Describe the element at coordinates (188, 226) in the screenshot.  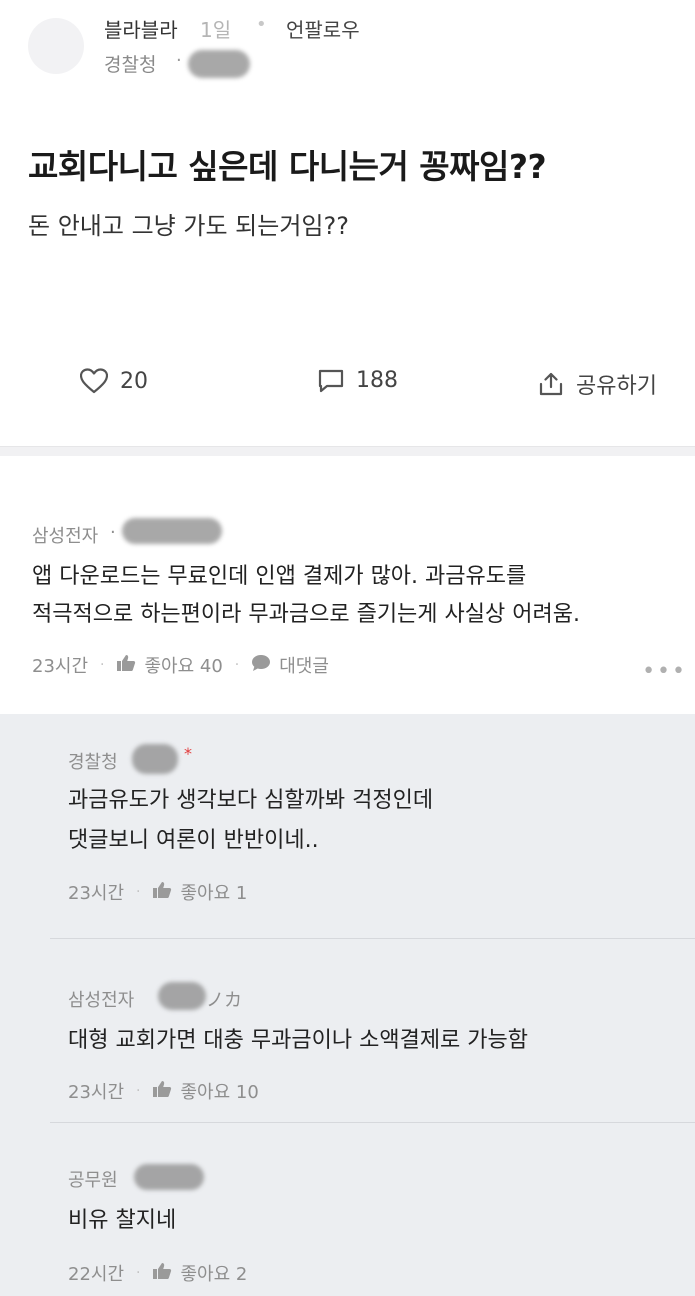
I see `post-body: 돈 안내고 그냥 가도 되는거임??` at that location.